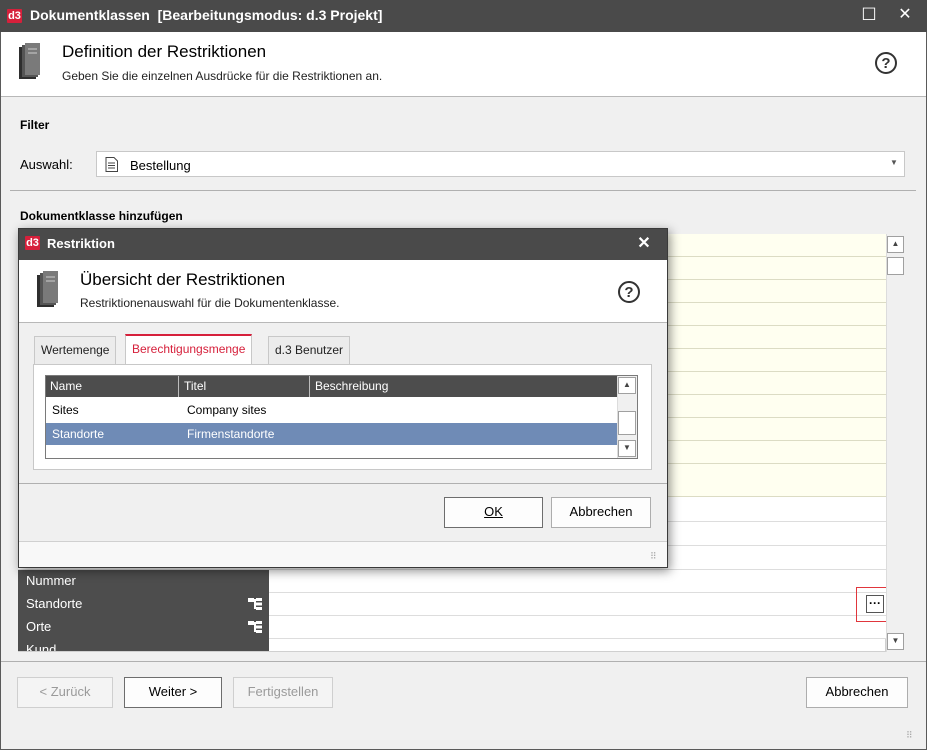  I want to click on ok-label: OK, so click(493, 511).